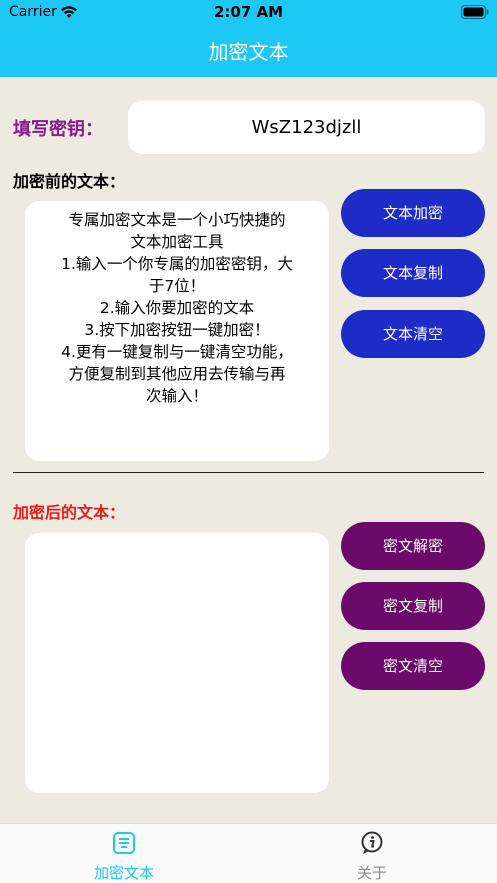 Image resolution: width=497 pixels, height=883 pixels. I want to click on clear-text-button: 文本清空, so click(413, 334).